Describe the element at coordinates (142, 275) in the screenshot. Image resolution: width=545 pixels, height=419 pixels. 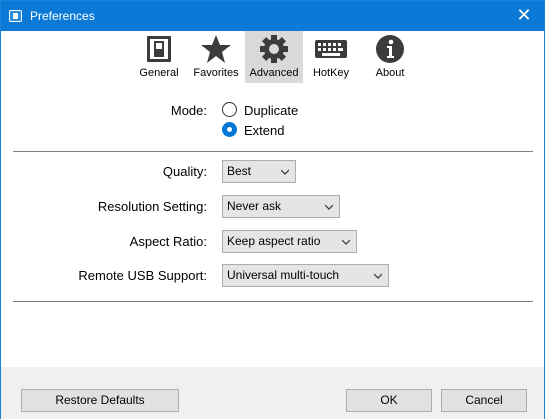
I see `usb-label: Remote USB Support:` at that location.